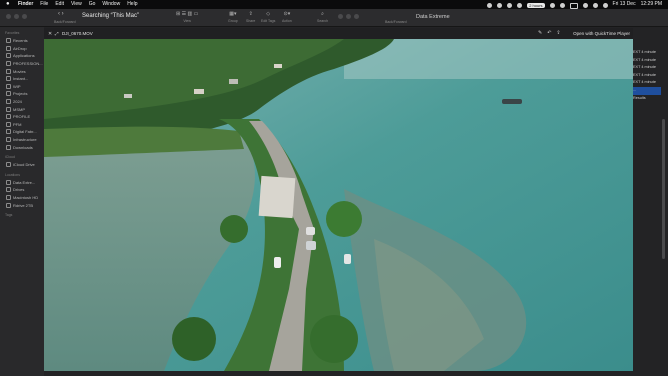 This screenshot has width=668, height=376. Describe the element at coordinates (132, 4) in the screenshot. I see `menu-help: Help` at that location.